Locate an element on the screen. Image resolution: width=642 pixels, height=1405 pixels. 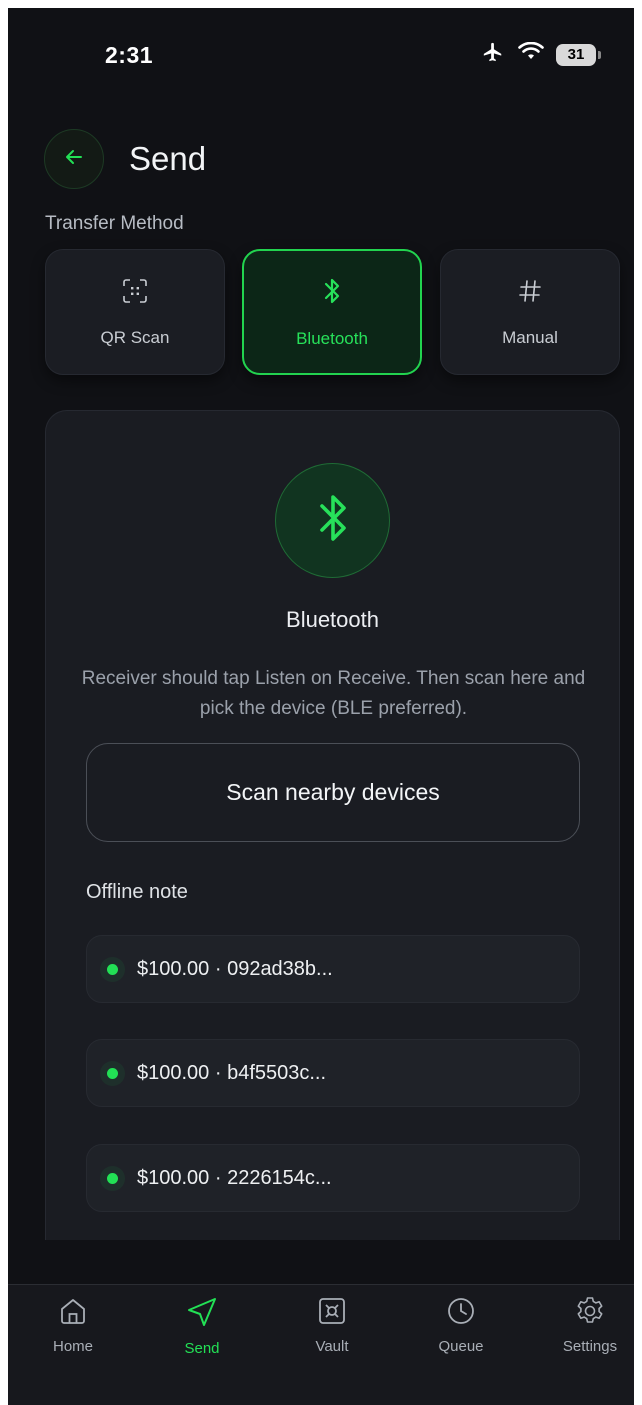
nav-label: Queue is located at coordinates (461, 1346).